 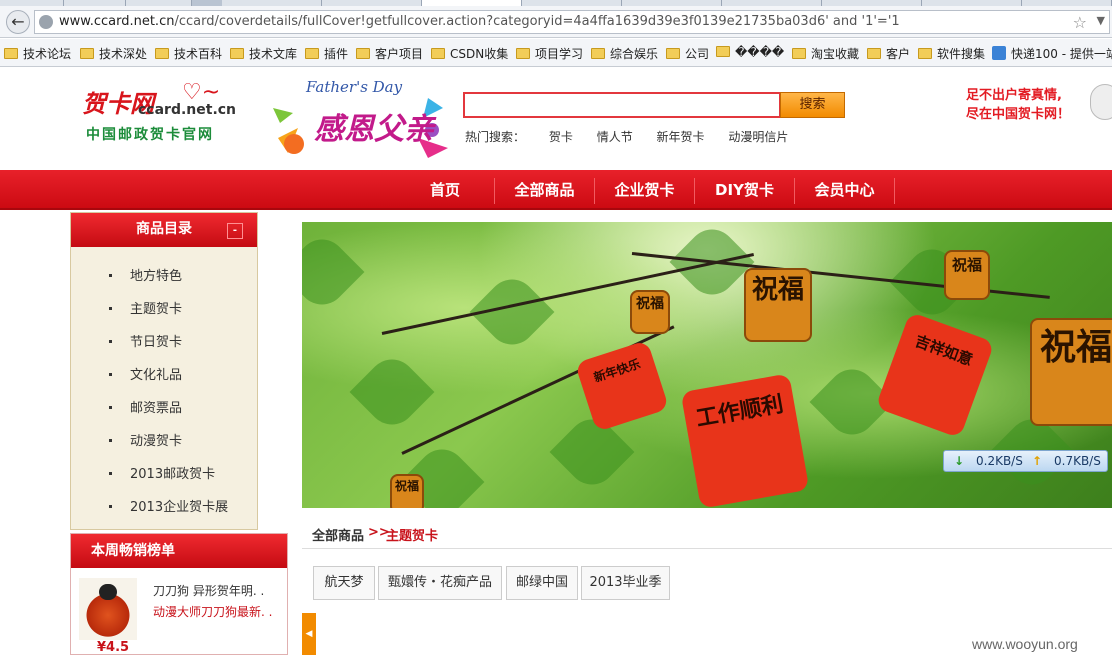 I want to click on bookmark-item: 淘宝收藏, so click(x=825, y=54).